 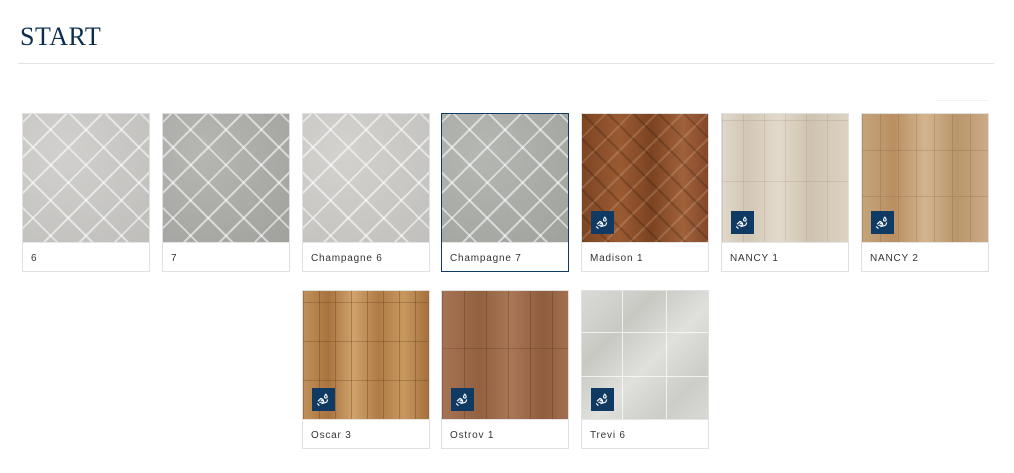 What do you see at coordinates (894, 258) in the screenshot?
I see `product-label: NANCY 2` at bounding box center [894, 258].